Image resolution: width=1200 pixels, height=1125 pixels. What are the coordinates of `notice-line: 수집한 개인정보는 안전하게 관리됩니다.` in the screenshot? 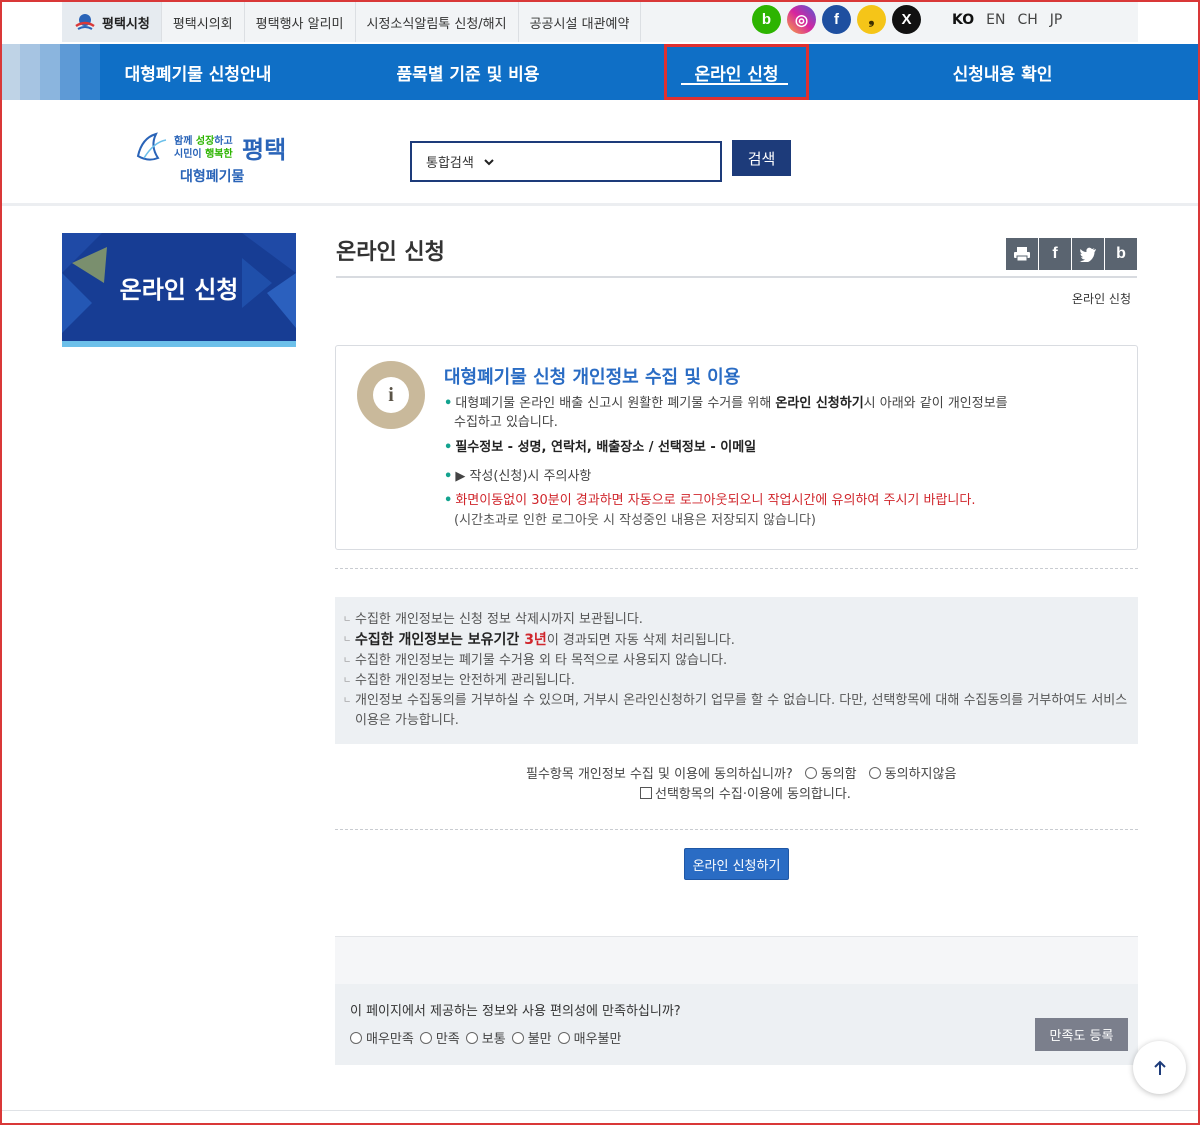 It's located at (735, 681).